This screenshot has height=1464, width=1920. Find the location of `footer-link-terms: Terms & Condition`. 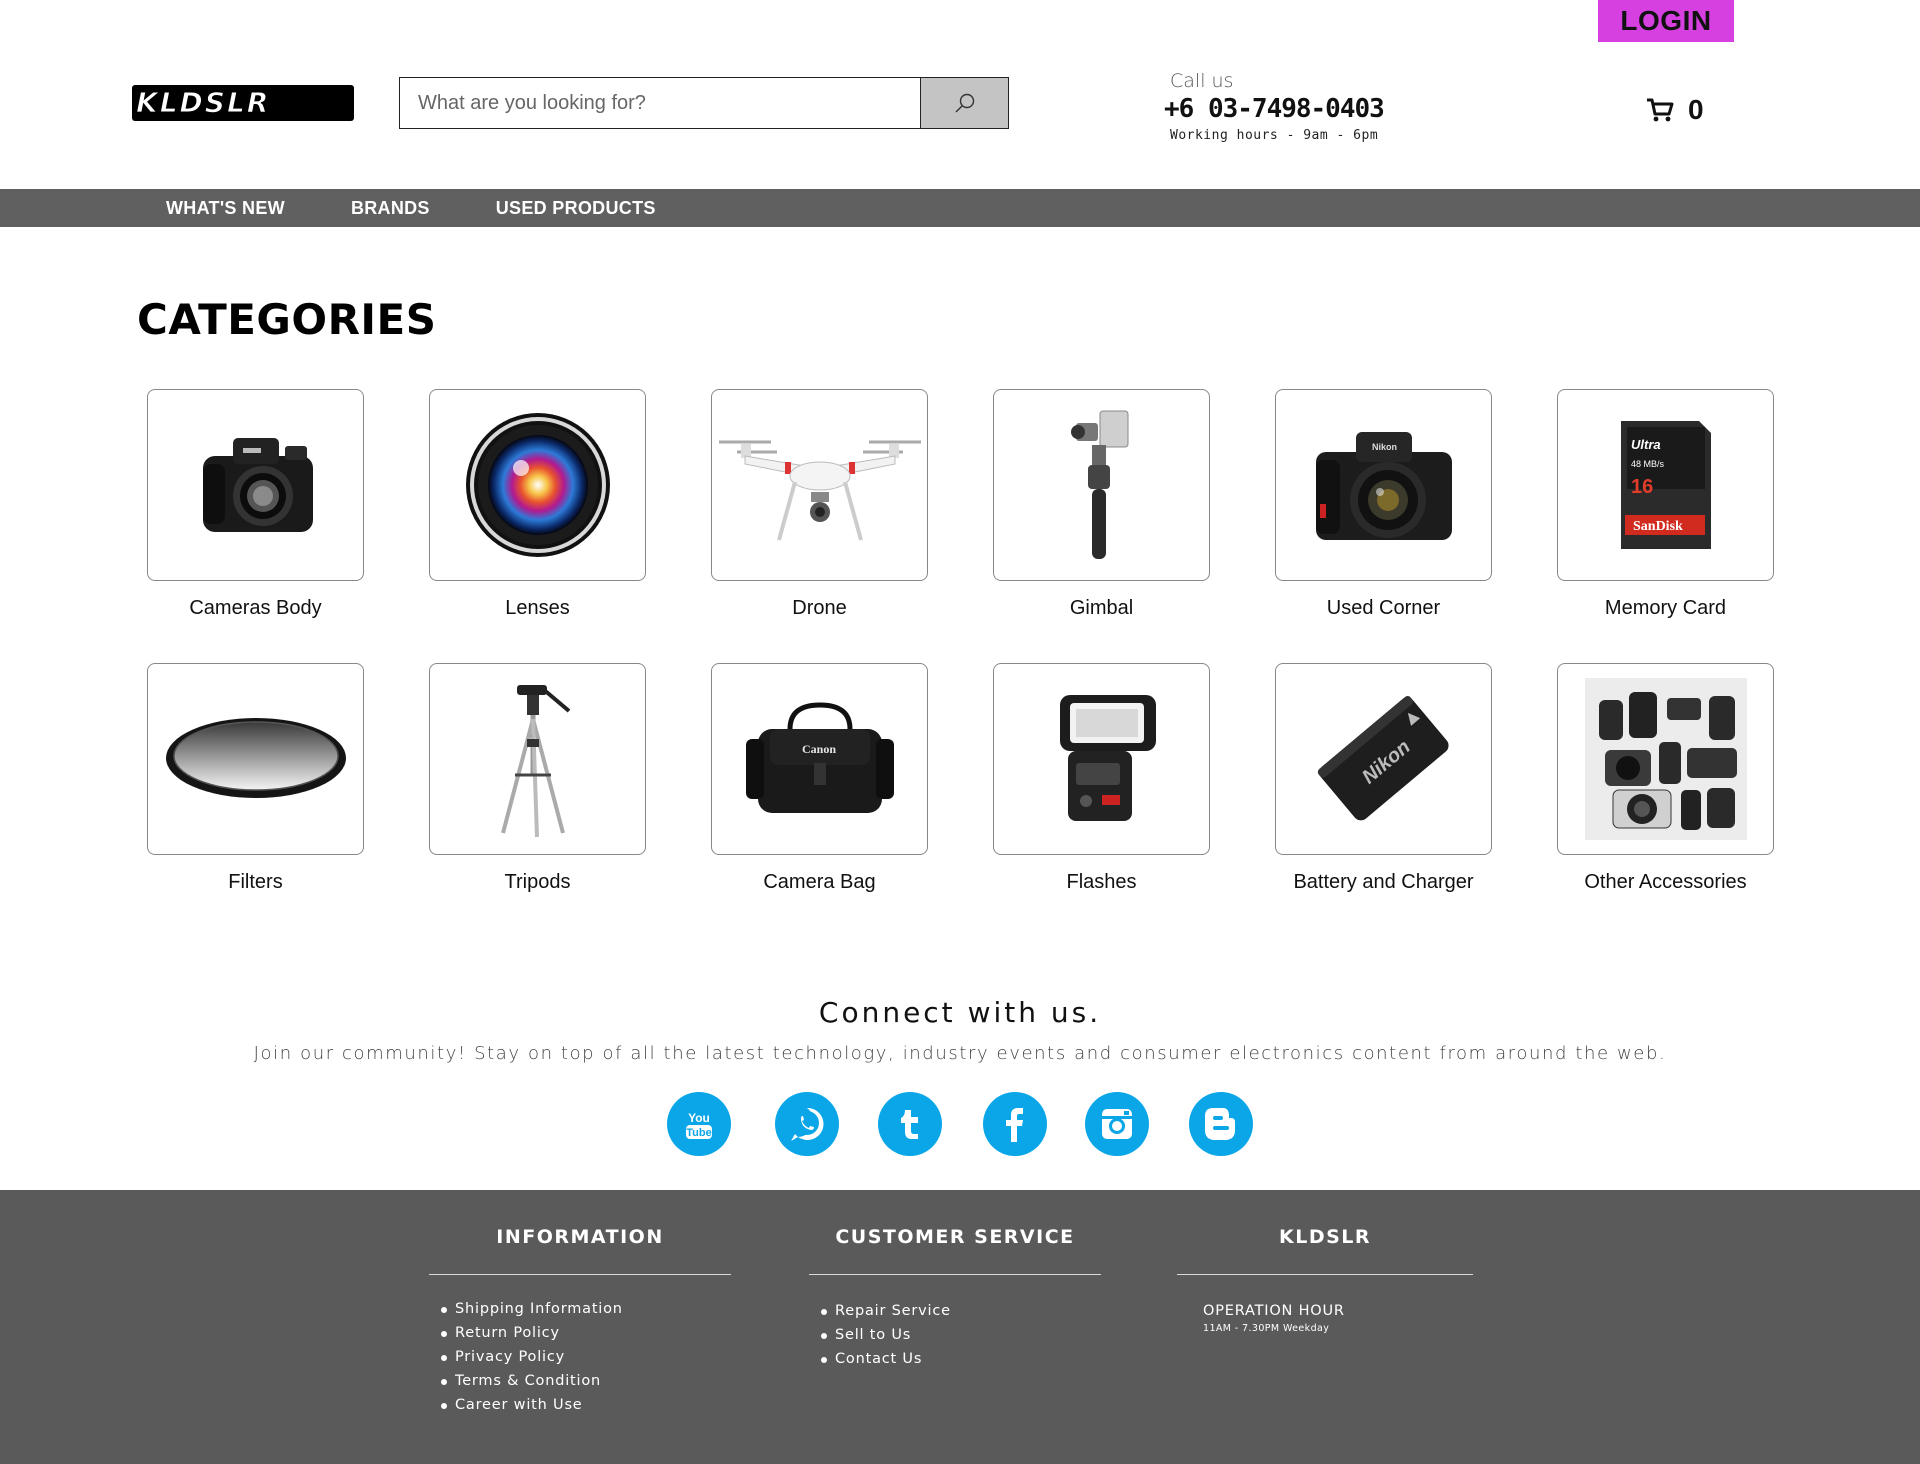

footer-link-terms: Terms & Condition is located at coordinates (580, 1381).